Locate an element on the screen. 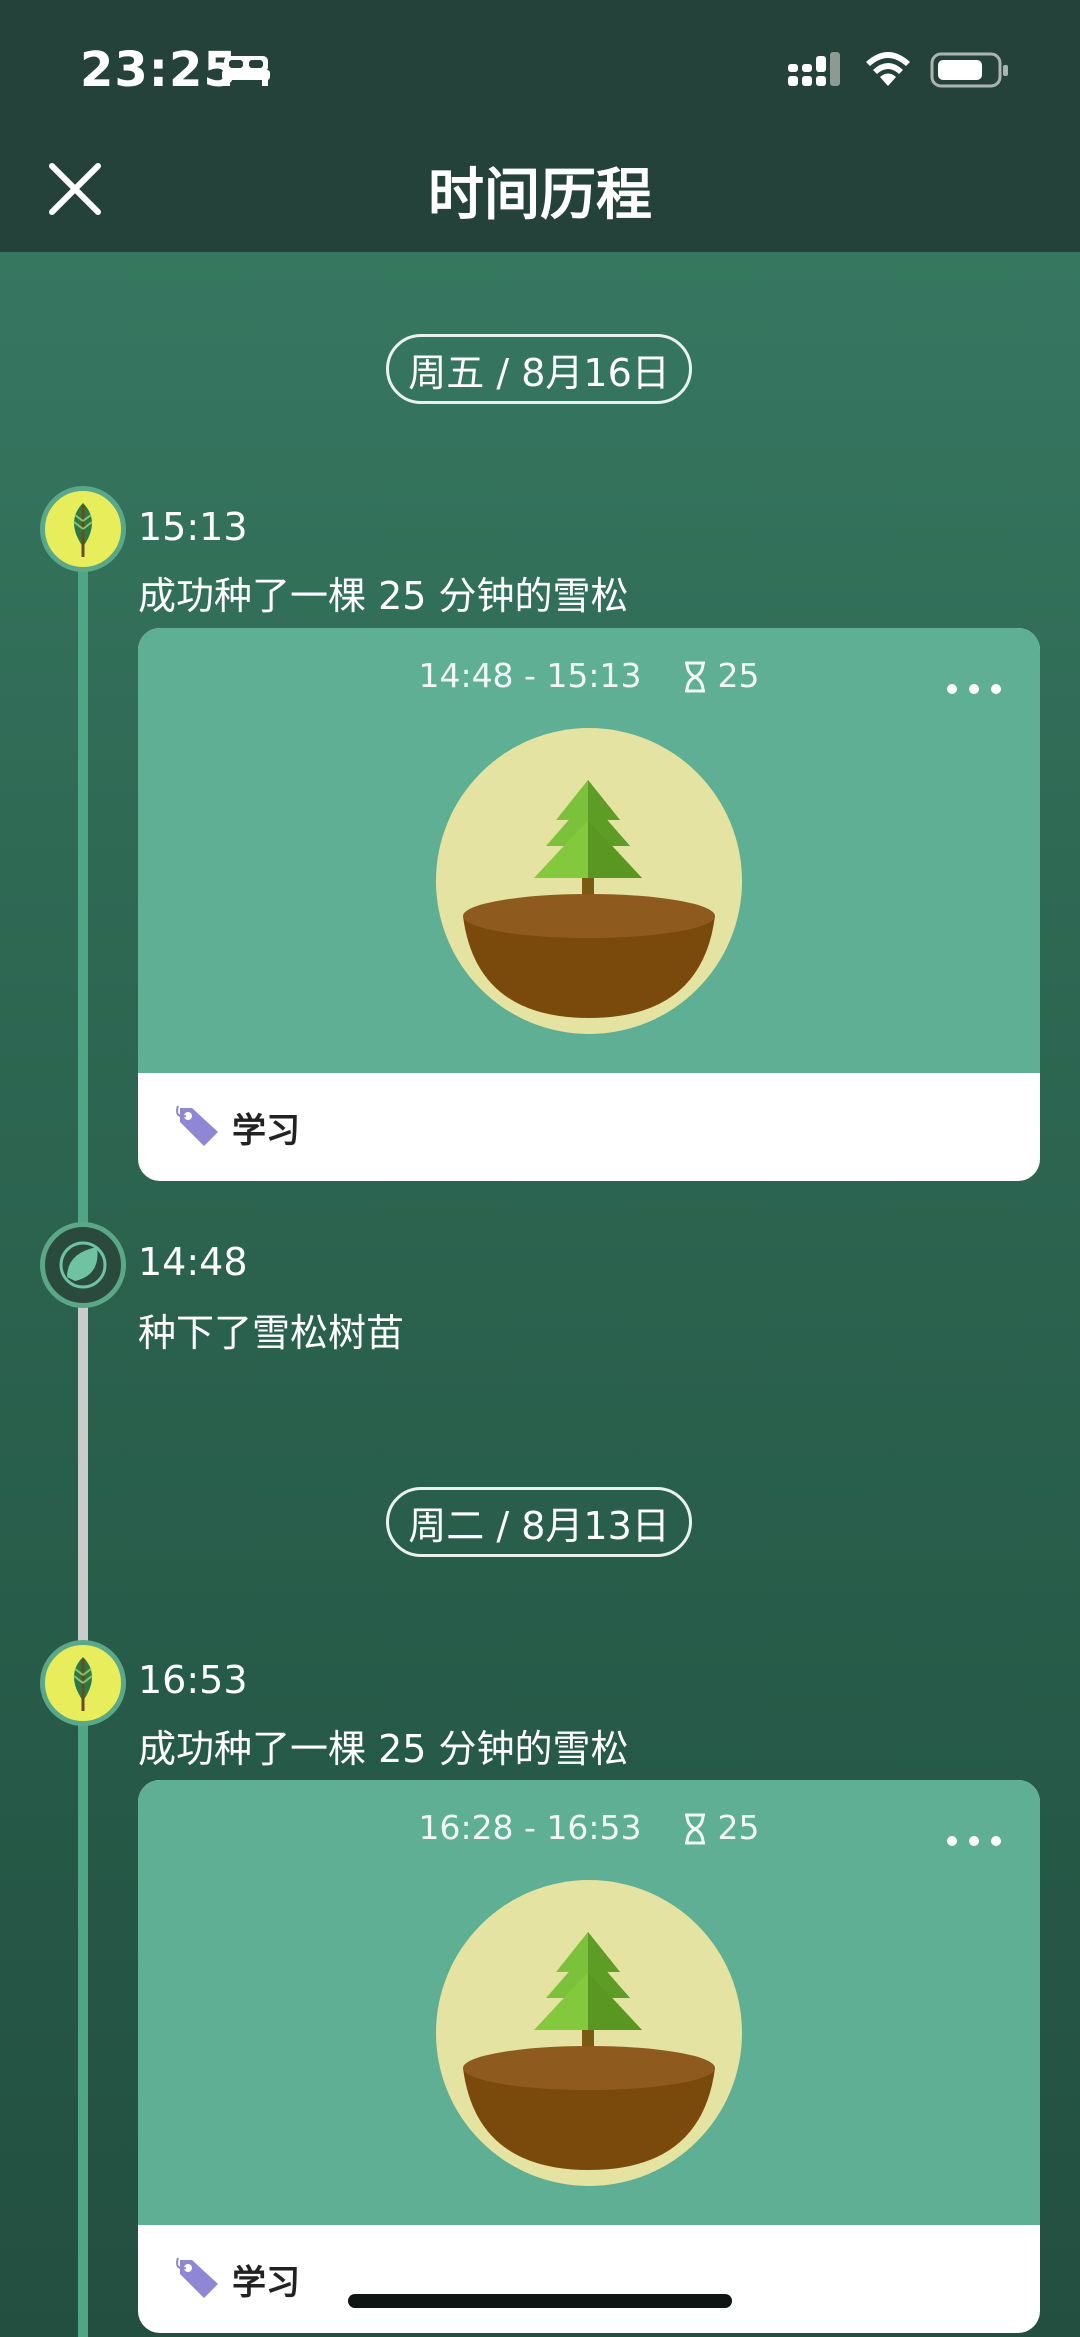 Image resolution: width=1080 pixels, height=2337 pixels. seedling-marker is located at coordinates (83, 1265).